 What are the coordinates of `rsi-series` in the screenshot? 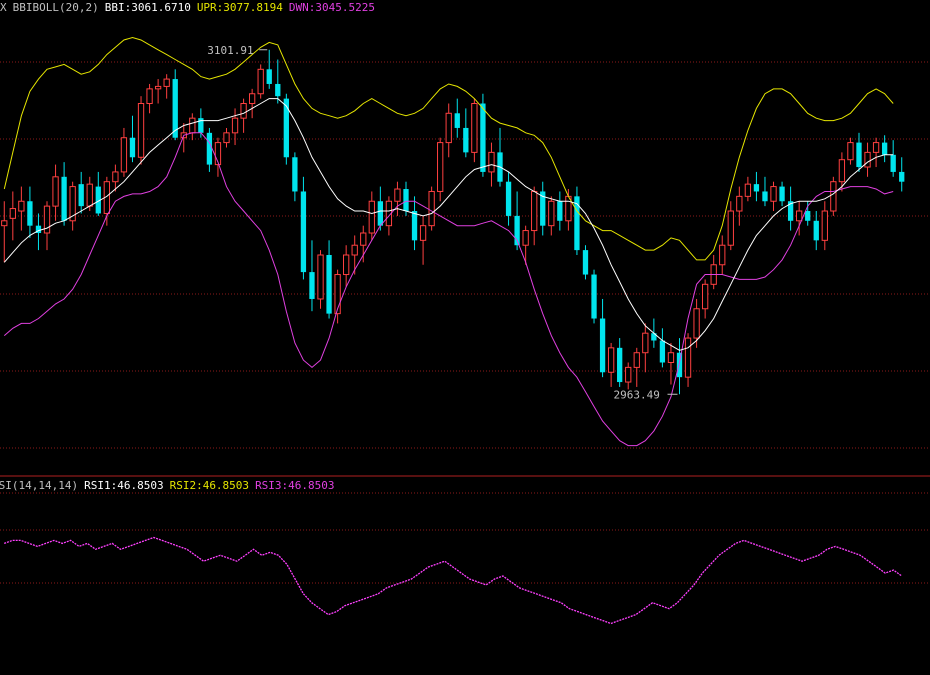 It's located at (453, 580).